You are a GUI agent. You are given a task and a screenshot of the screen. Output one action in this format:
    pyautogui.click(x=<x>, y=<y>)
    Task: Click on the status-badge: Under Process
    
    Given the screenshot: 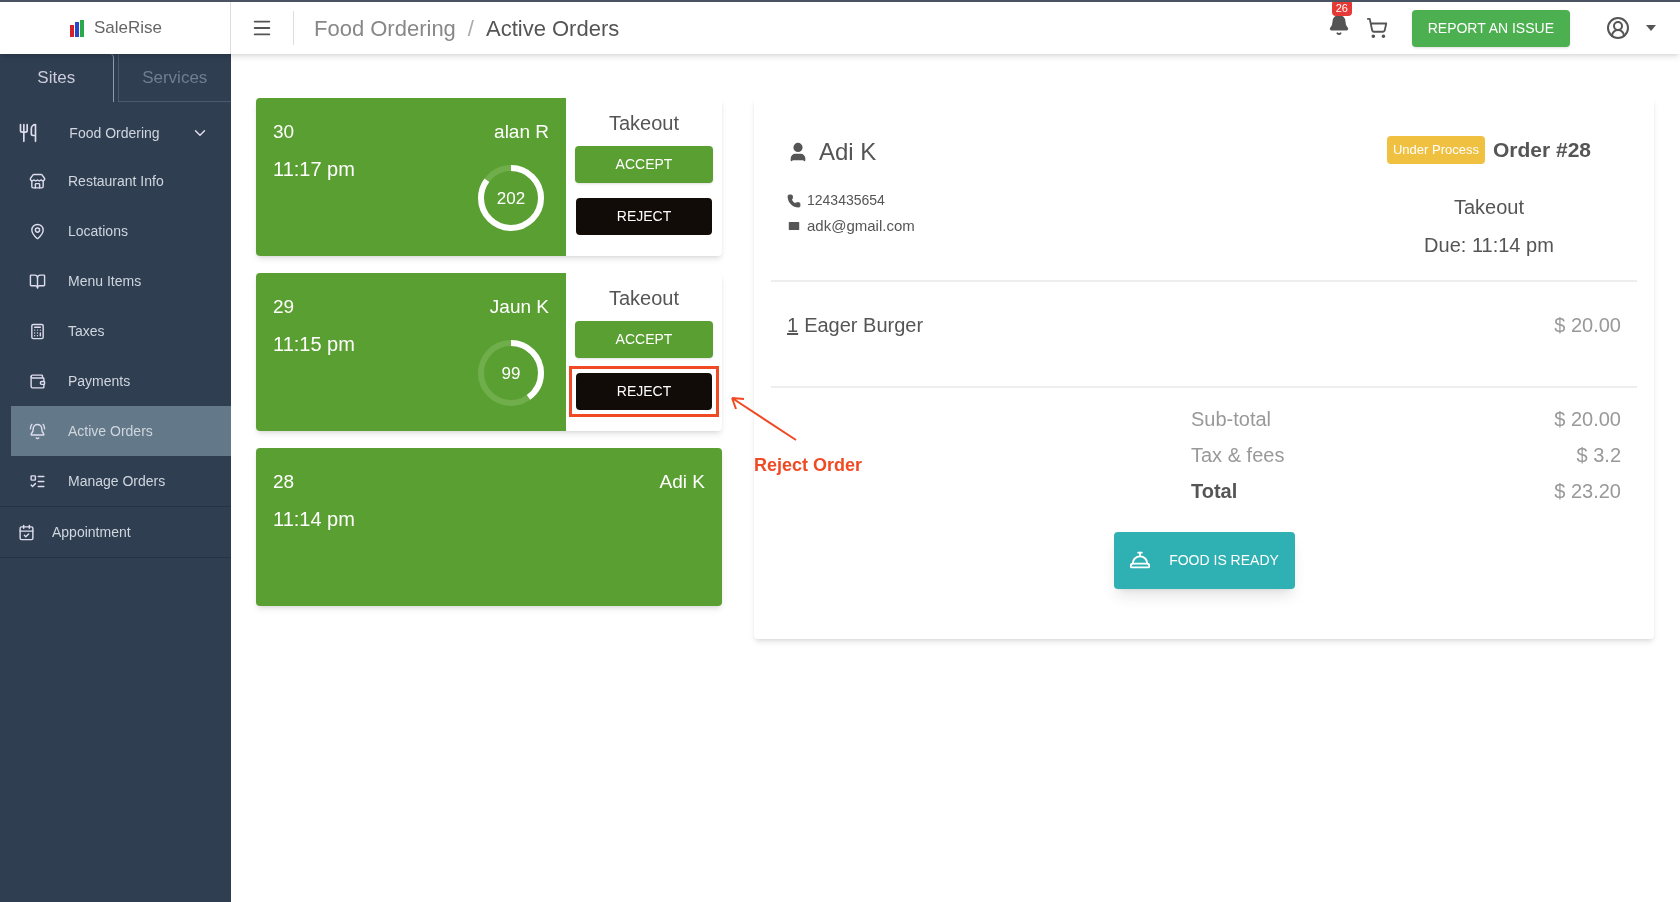 What is the action you would take?
    pyautogui.click(x=1435, y=150)
    